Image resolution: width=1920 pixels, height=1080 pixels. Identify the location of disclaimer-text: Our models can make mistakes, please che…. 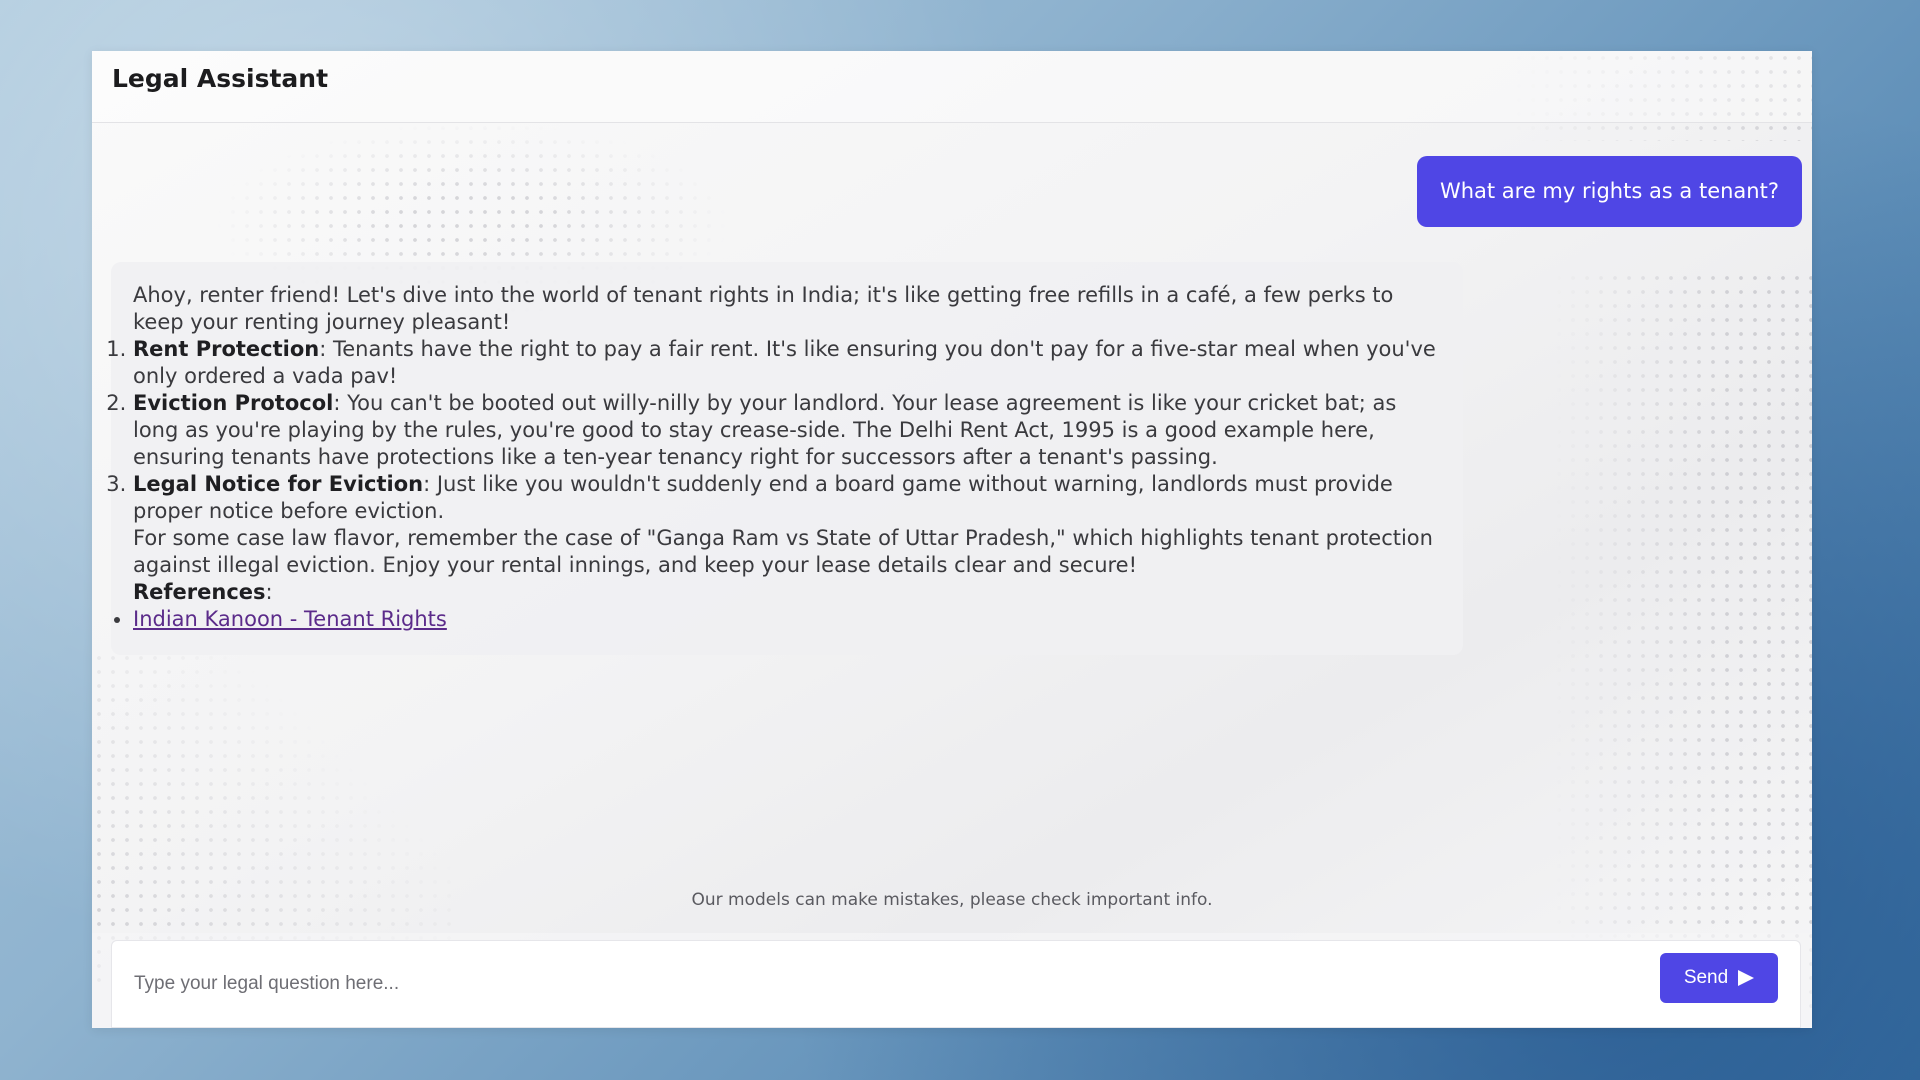
(952, 900).